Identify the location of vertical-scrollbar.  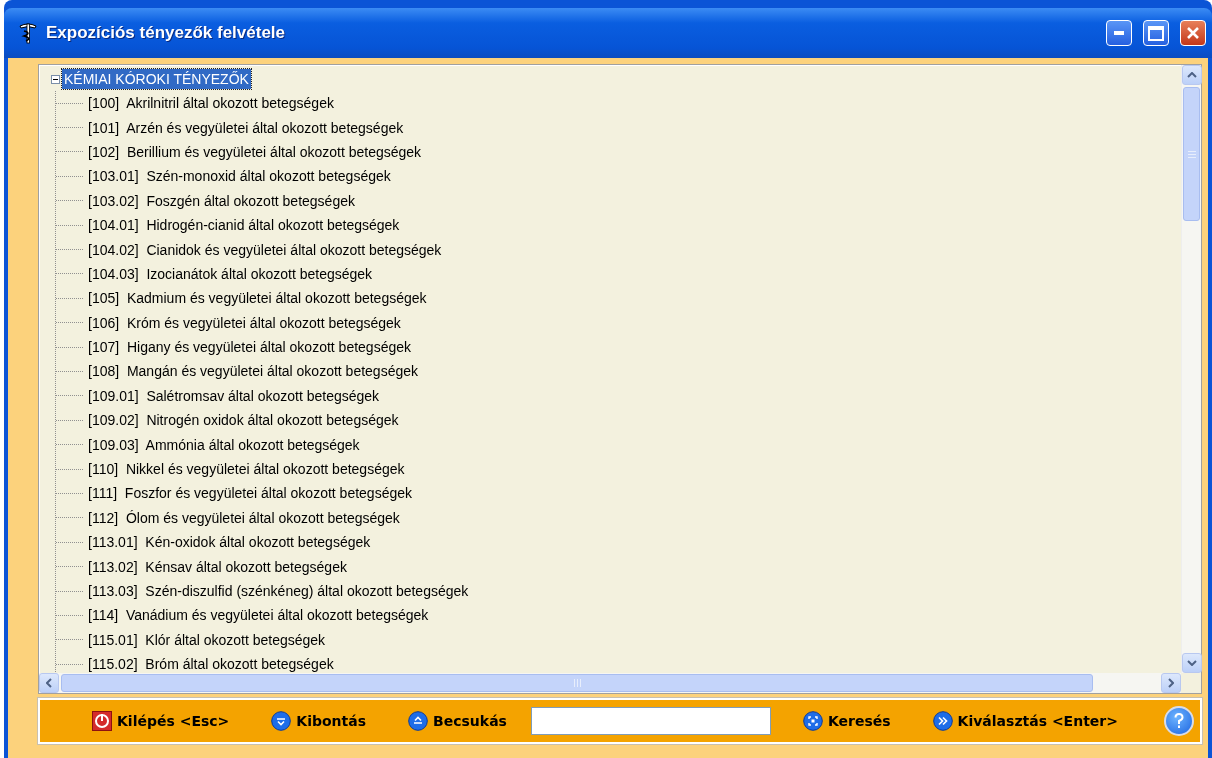
(1191, 369).